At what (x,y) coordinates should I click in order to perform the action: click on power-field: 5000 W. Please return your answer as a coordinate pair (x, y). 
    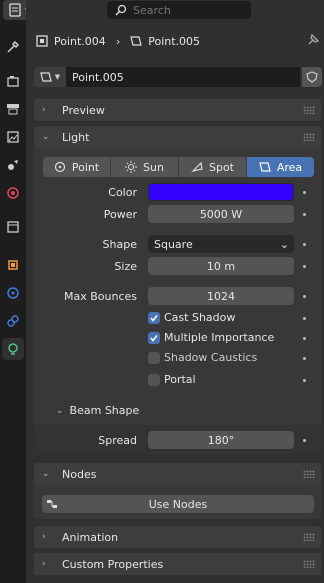
    Looking at the image, I should click on (221, 214).